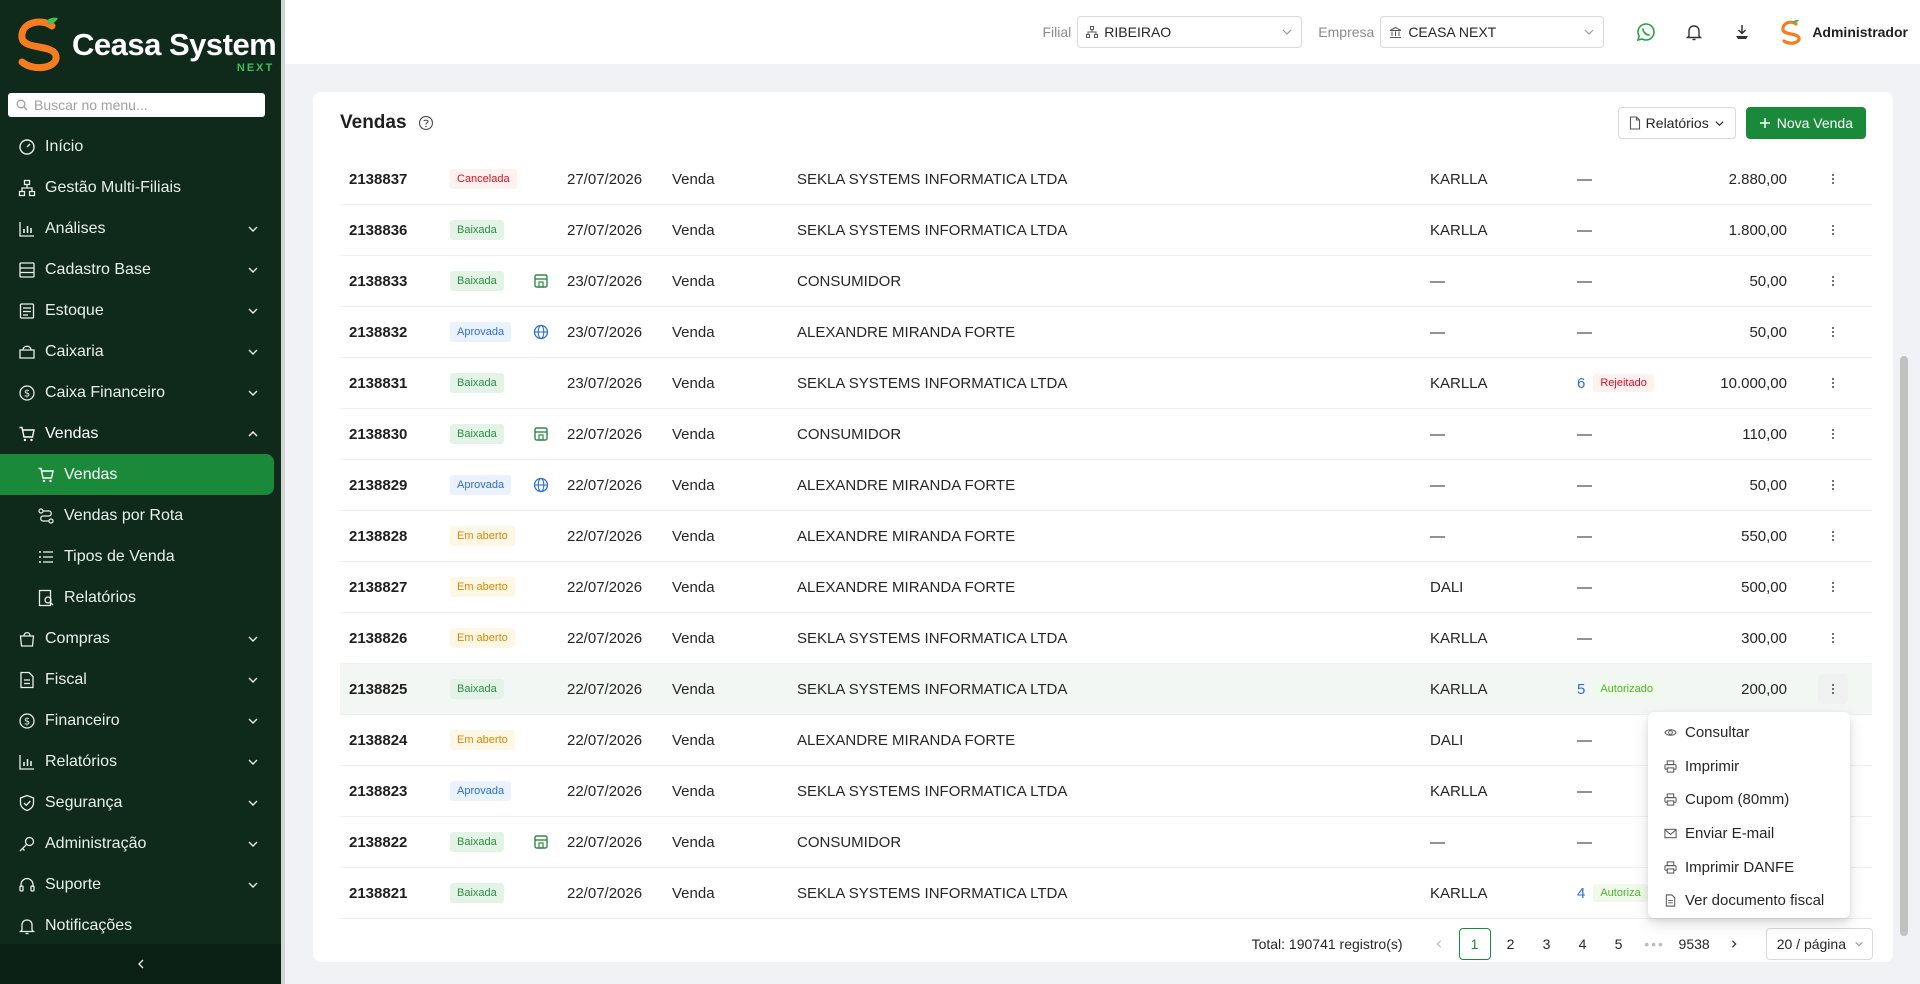 The width and height of the screenshot is (1920, 984). What do you see at coordinates (144, 105) in the screenshot?
I see `menu-search-input` at bounding box center [144, 105].